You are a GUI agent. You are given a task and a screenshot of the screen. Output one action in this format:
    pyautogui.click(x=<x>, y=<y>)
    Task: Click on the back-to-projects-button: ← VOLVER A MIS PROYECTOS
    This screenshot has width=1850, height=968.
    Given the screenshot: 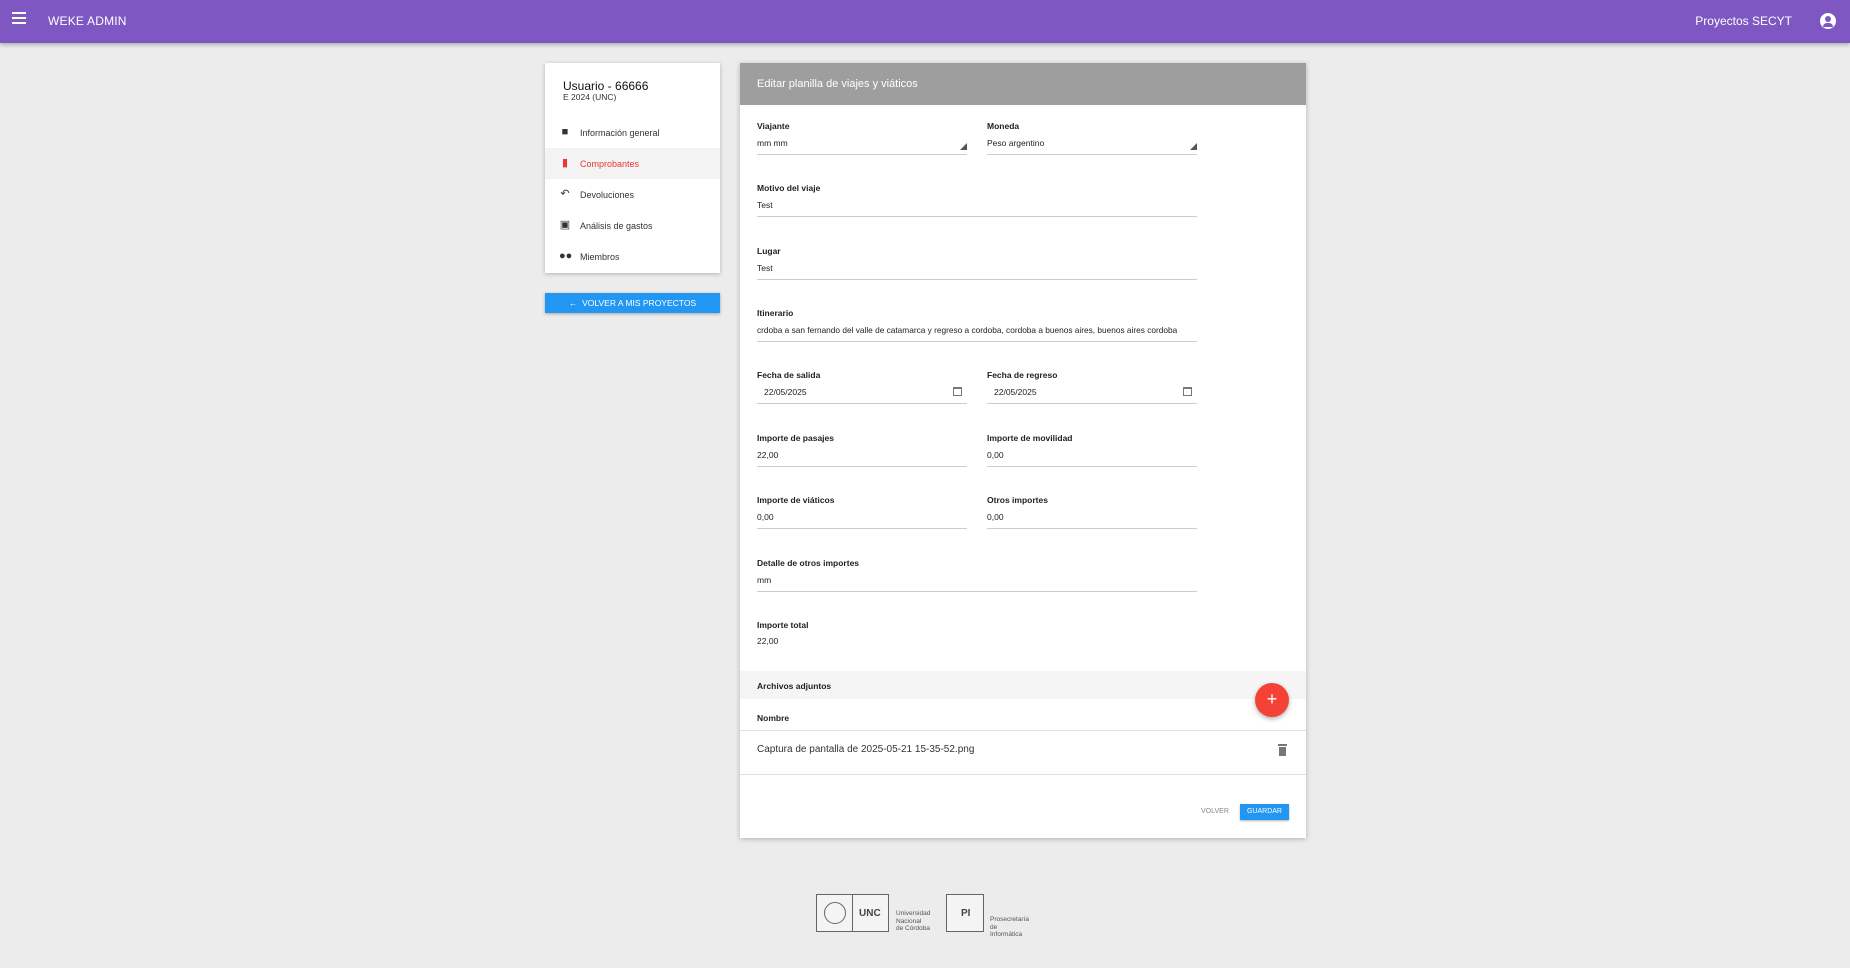 What is the action you would take?
    pyautogui.click(x=632, y=303)
    